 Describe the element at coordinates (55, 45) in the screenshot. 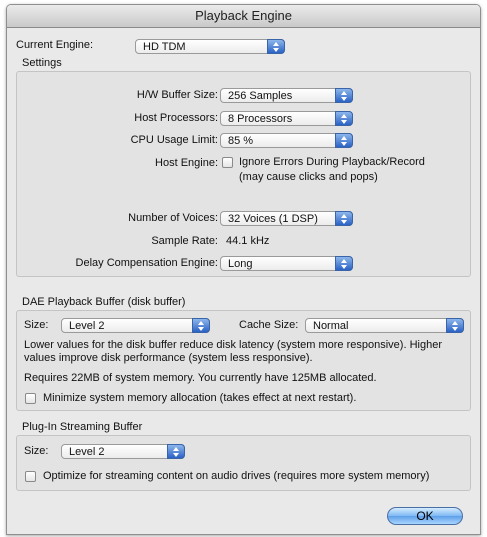

I see `current-engine-label: Current Engine:` at that location.